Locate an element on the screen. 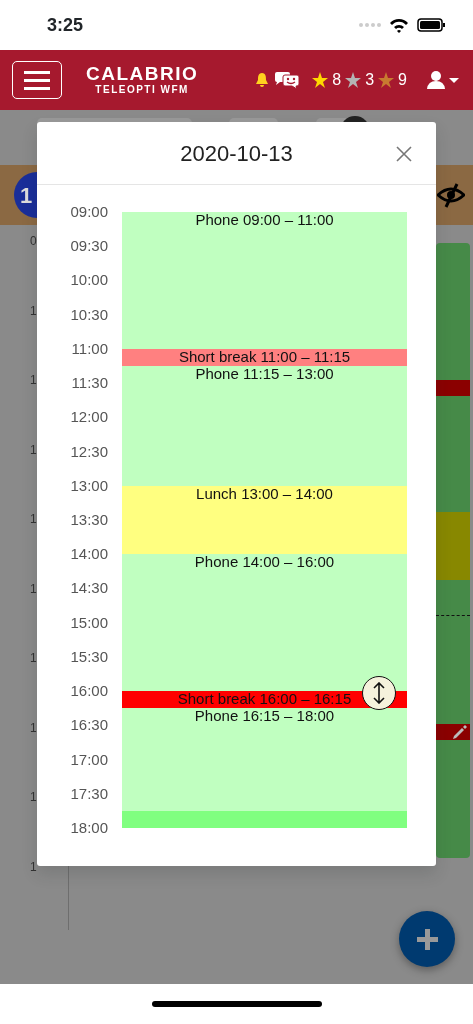 This screenshot has height=1024, width=473. pencil-icon is located at coordinates (460, 732).